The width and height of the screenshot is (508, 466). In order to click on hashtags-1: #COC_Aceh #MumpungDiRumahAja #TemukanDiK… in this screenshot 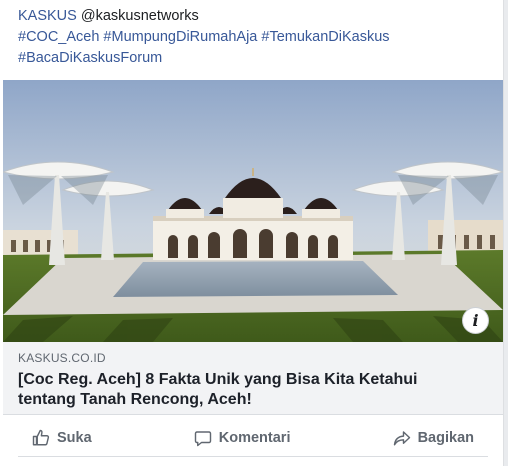, I will do `click(204, 37)`.